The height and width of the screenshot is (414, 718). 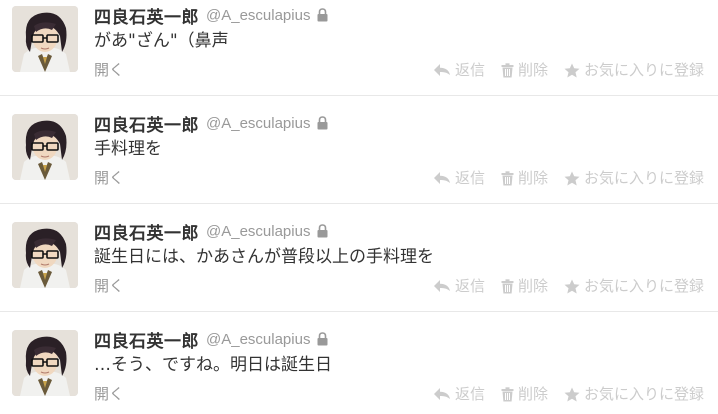 I want to click on tweet-text: があ"ざん"（鼻声, so click(x=161, y=41).